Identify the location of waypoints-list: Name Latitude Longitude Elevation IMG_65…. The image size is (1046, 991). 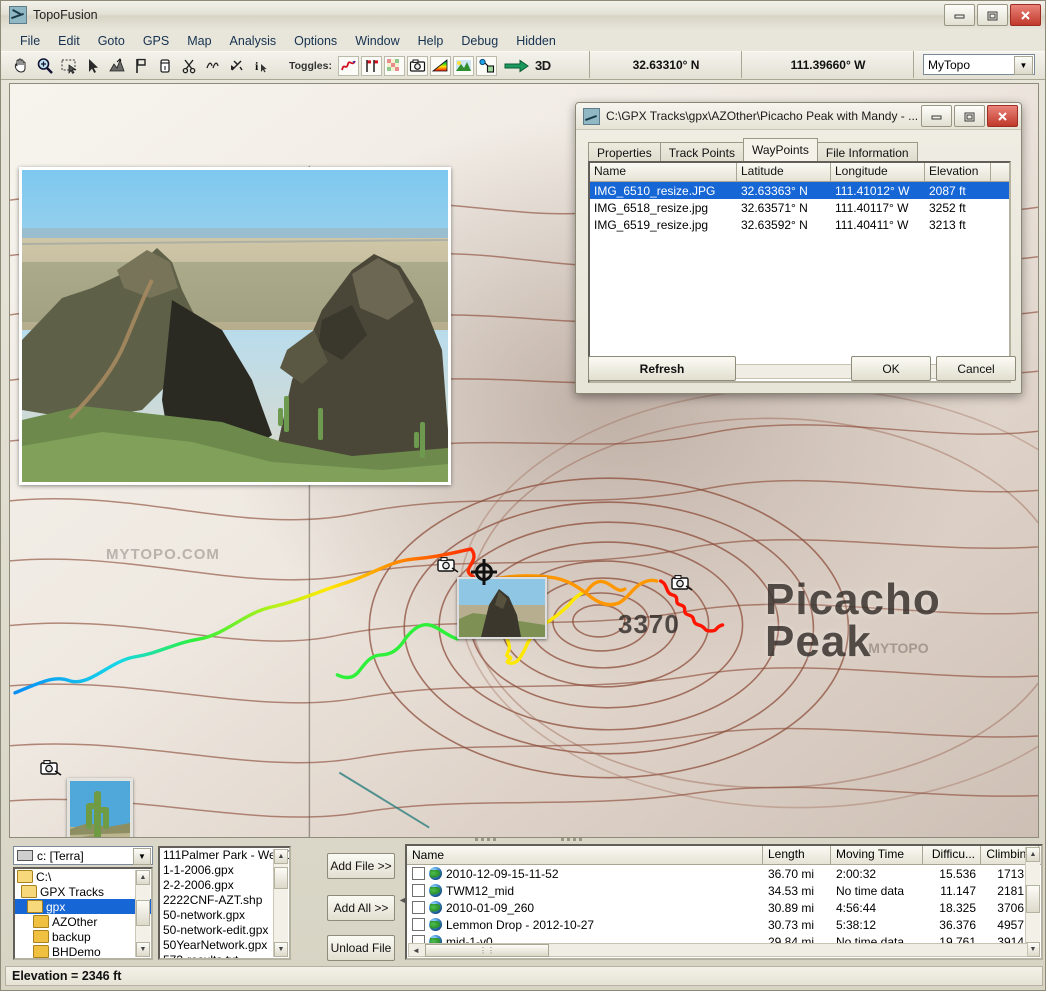
(799, 272).